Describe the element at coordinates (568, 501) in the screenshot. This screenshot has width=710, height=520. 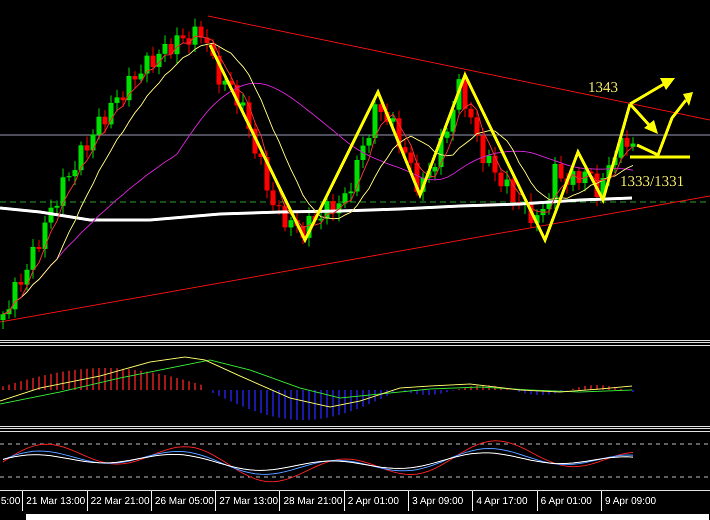
I see `time-axis-label: 6 Apr 01:00` at that location.